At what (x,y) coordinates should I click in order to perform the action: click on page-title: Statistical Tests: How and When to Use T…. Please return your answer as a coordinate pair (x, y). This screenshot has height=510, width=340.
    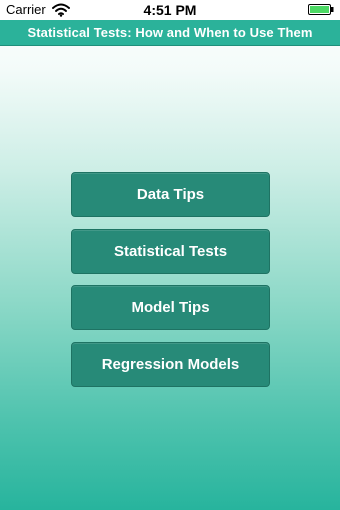
    Looking at the image, I should click on (170, 32).